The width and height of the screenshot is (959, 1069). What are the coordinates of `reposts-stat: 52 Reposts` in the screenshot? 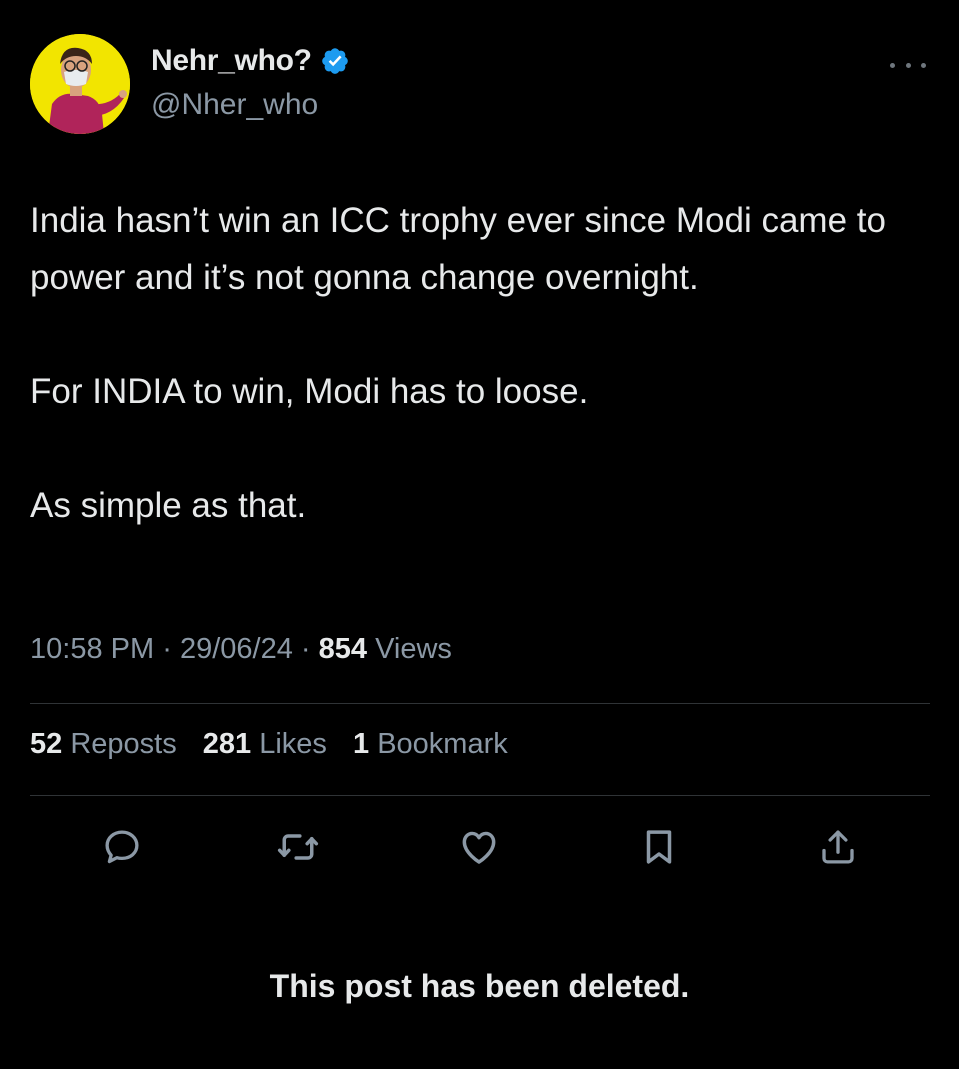 It's located at (107, 744).